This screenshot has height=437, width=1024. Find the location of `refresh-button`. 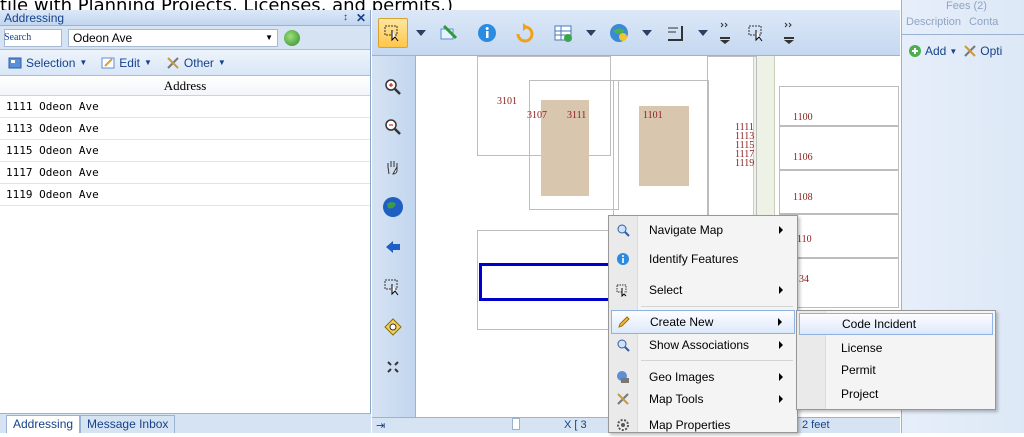

refresh-button is located at coordinates (525, 33).